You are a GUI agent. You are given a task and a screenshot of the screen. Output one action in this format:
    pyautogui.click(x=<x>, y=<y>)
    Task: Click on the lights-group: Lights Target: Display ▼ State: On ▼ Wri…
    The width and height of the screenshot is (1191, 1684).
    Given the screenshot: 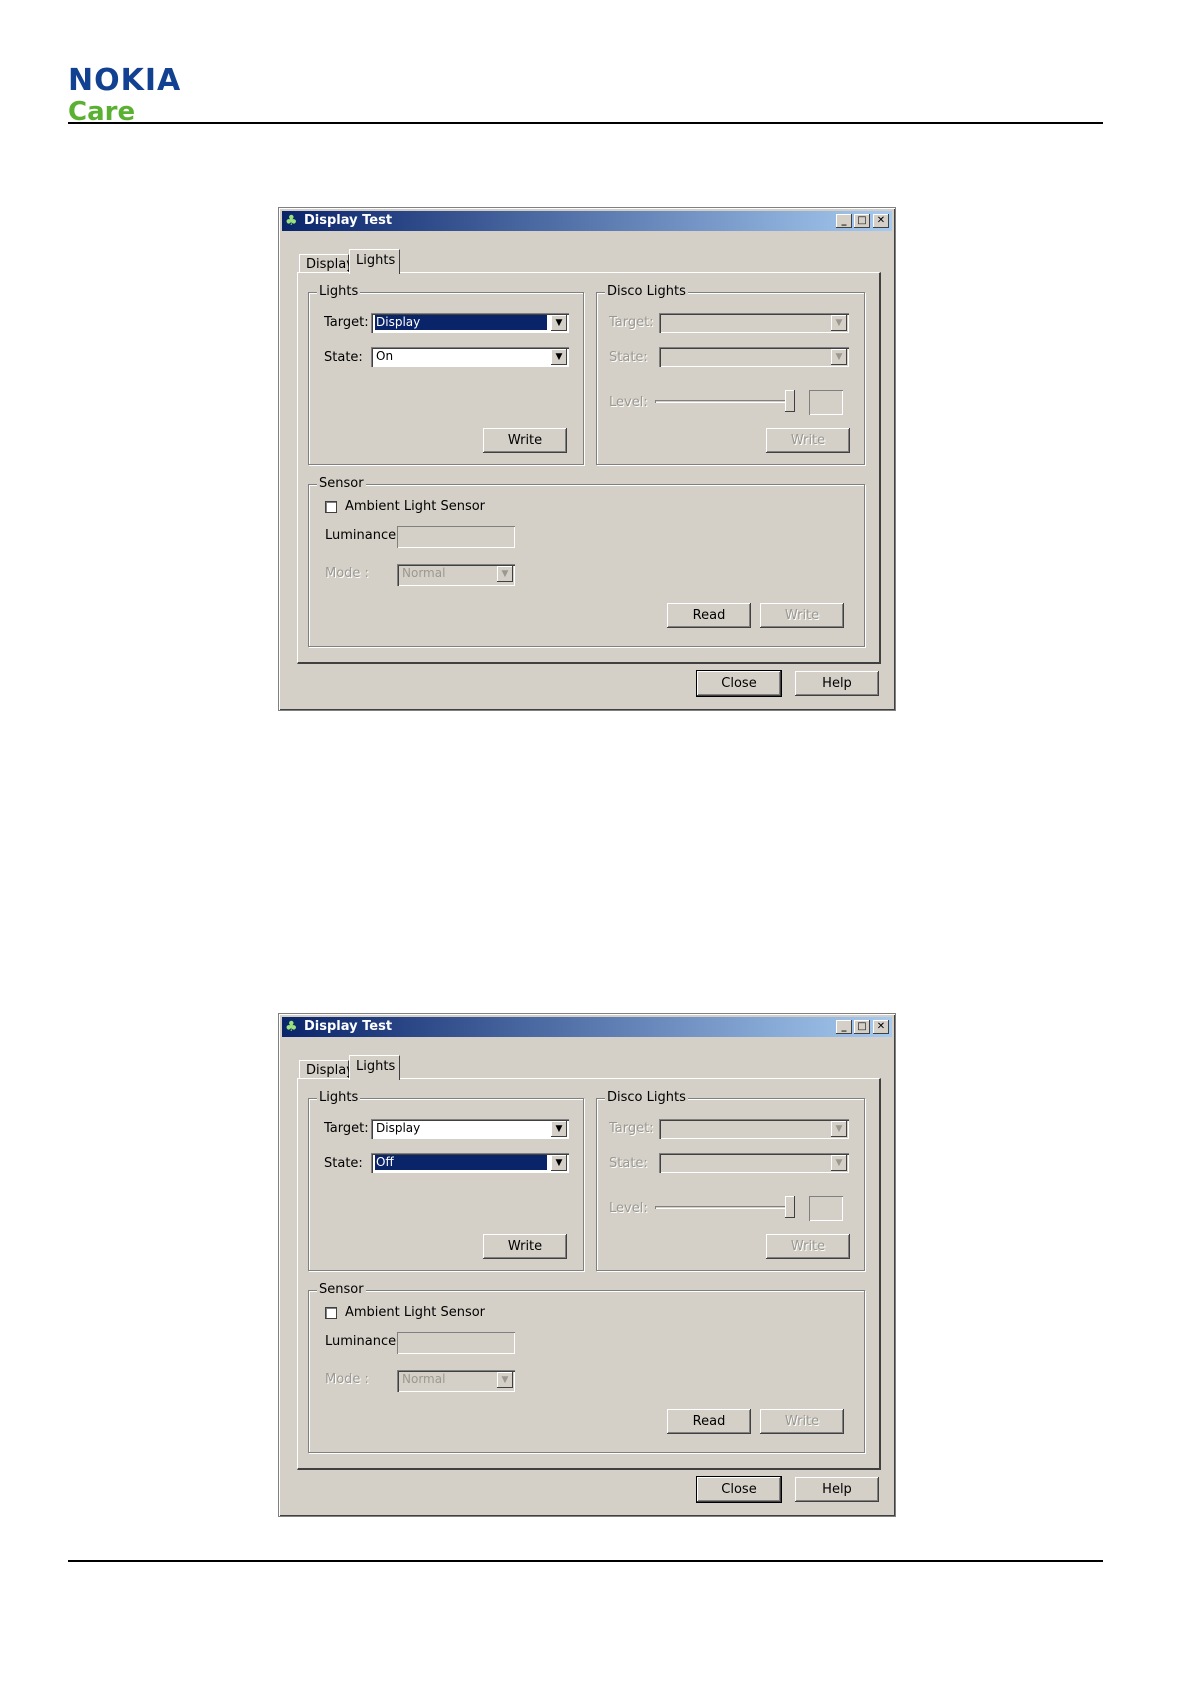 What is the action you would take?
    pyautogui.click(x=446, y=374)
    